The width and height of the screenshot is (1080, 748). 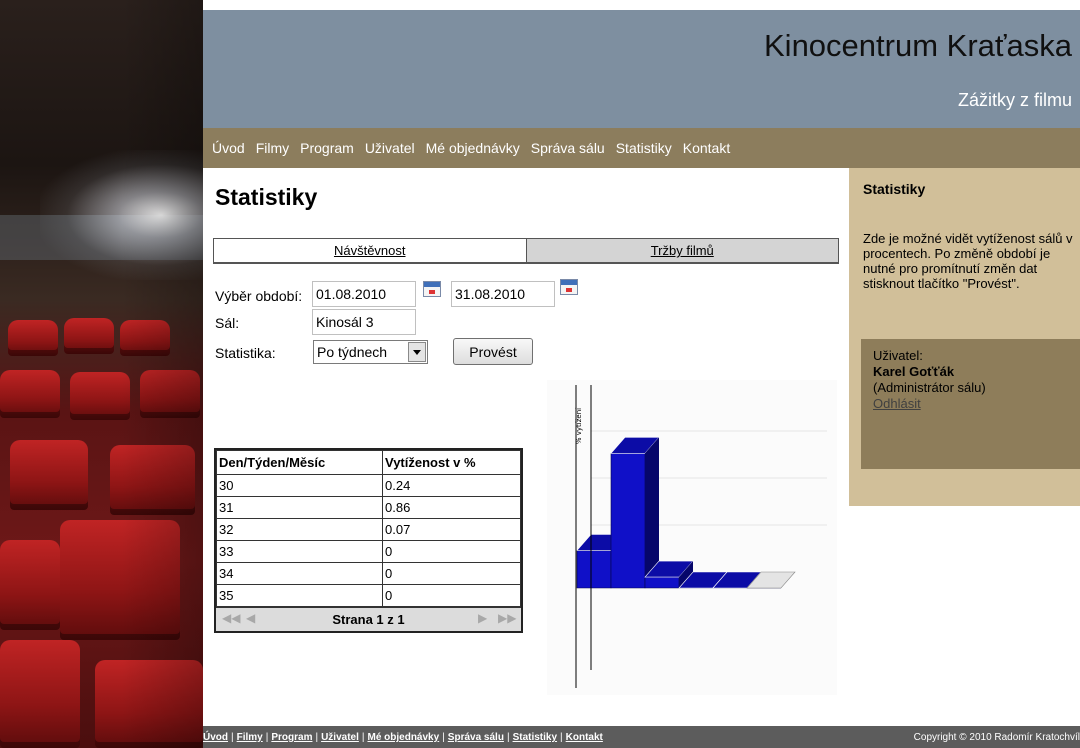 What do you see at coordinates (996, 737) in the screenshot?
I see `copyright-text: Copyright © 2010 Radomír Kratochvíl` at bounding box center [996, 737].